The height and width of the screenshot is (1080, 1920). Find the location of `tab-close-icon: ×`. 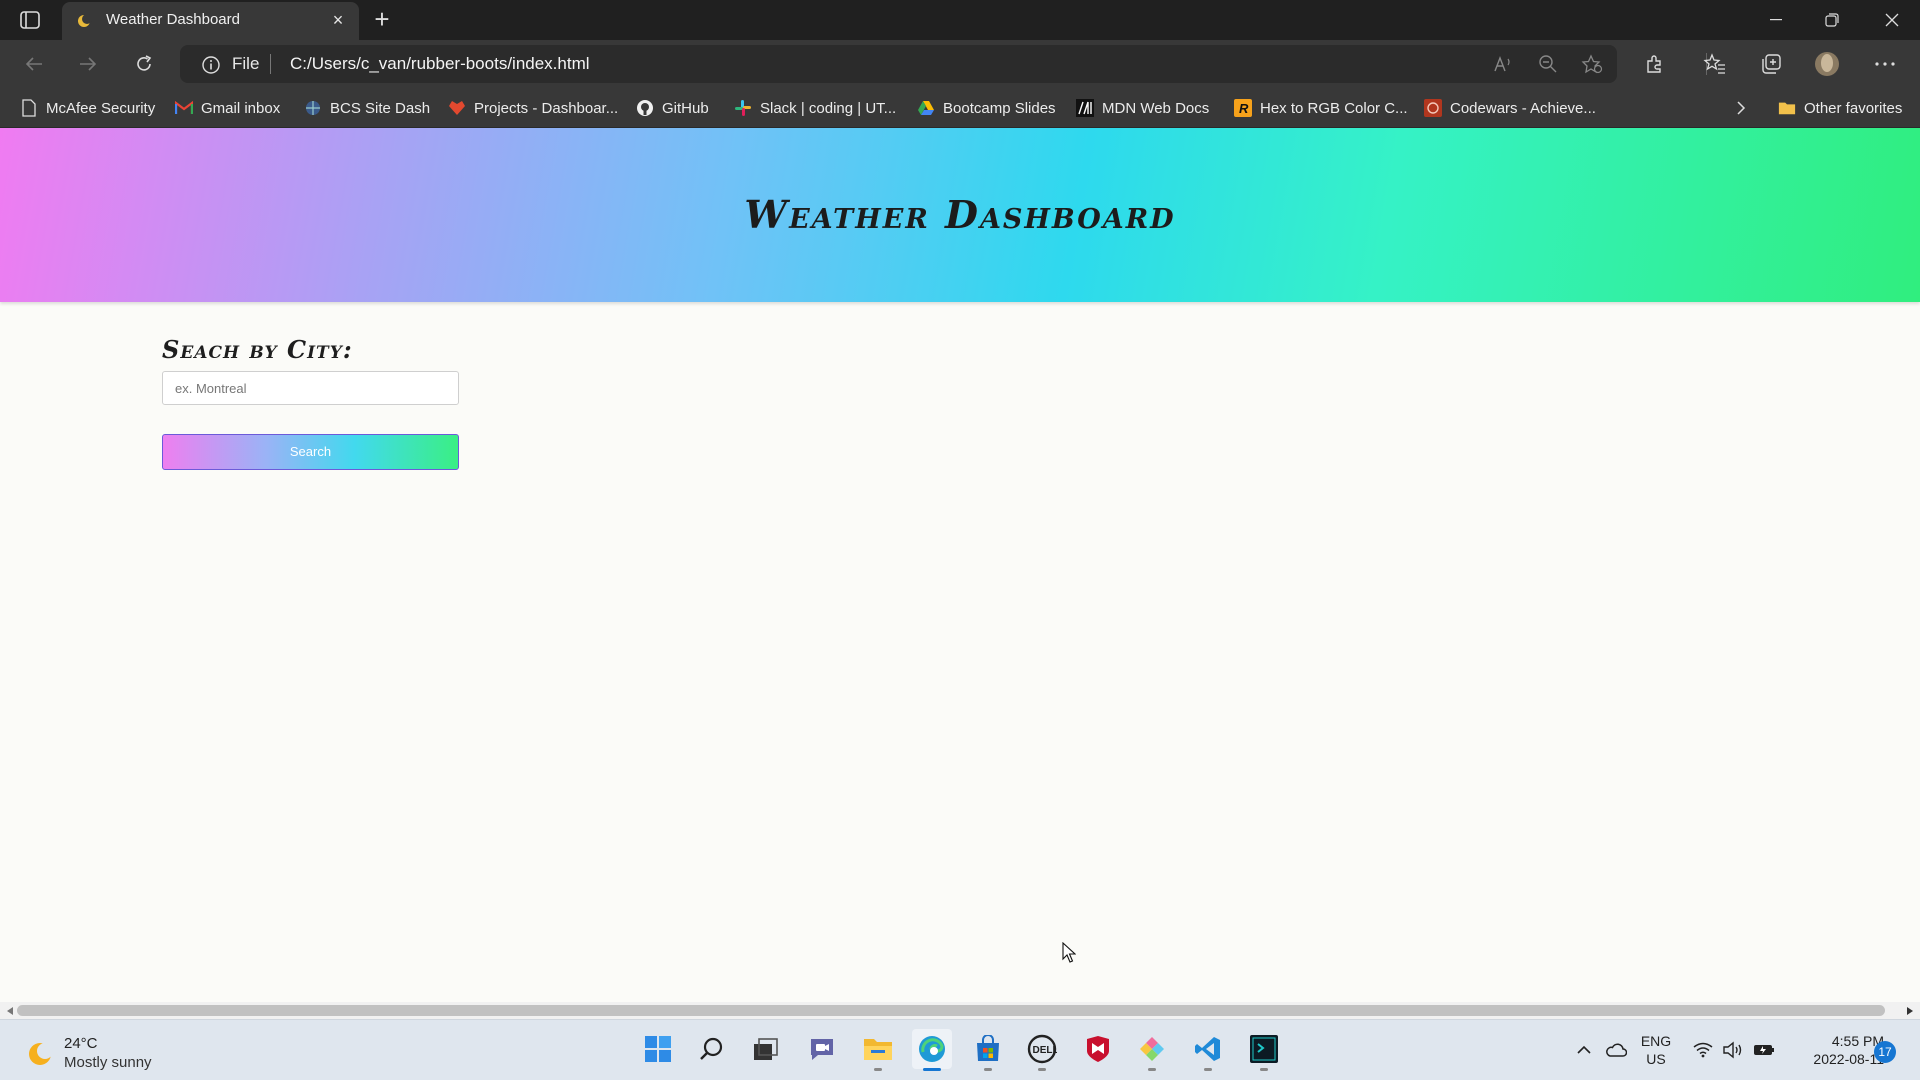

tab-close-icon: × is located at coordinates (338, 20).